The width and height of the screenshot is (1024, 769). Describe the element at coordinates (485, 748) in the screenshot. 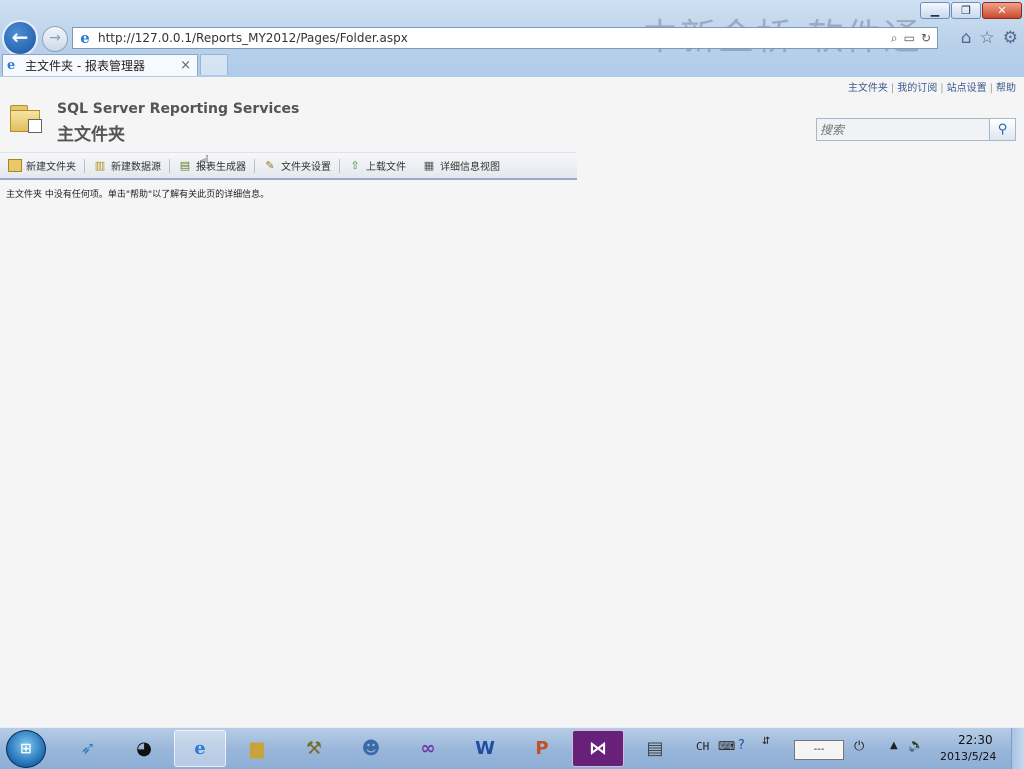

I see `word-icon: W` at that location.